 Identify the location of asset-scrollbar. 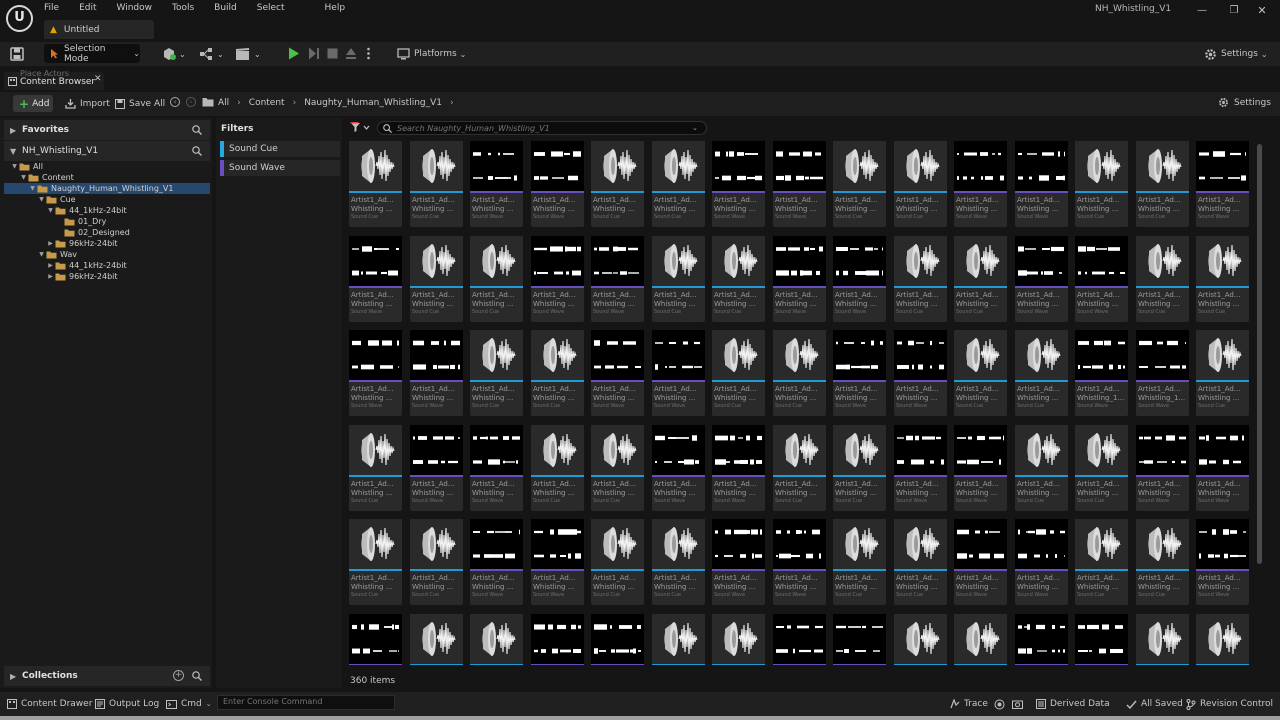
(1259, 354).